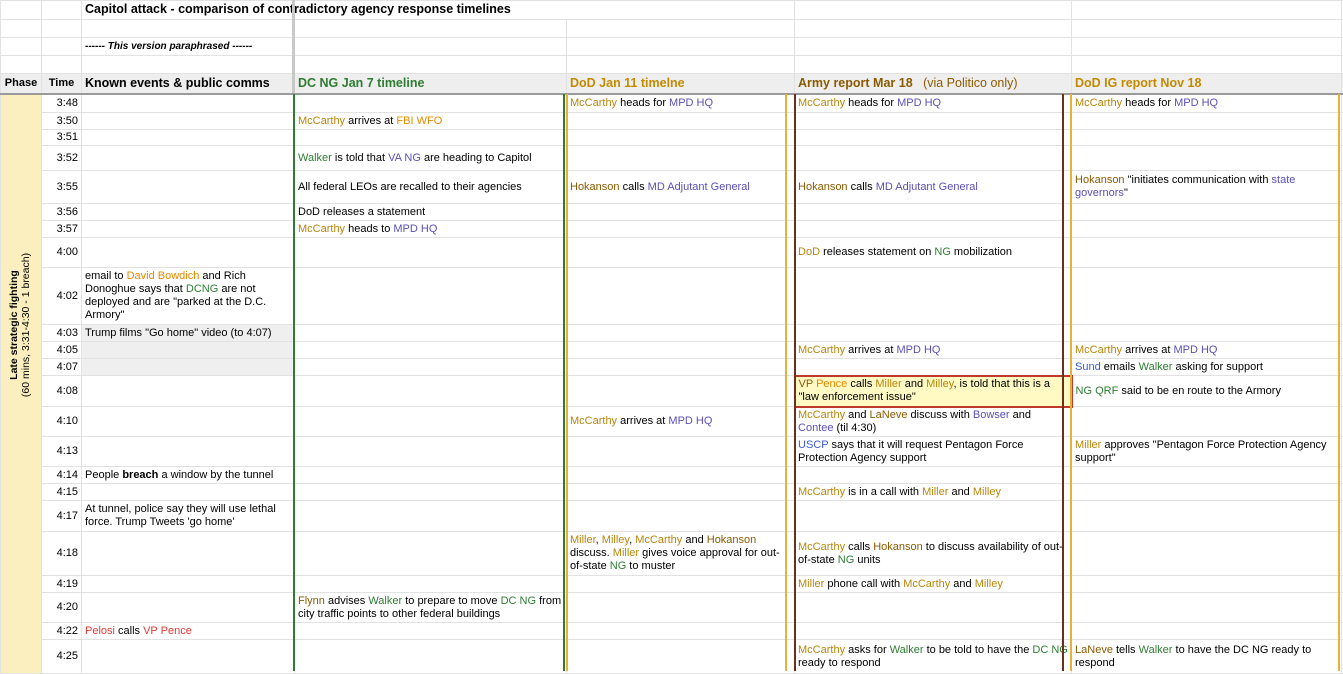  What do you see at coordinates (61, 333) in the screenshot?
I see `time-cell: 4:03` at bounding box center [61, 333].